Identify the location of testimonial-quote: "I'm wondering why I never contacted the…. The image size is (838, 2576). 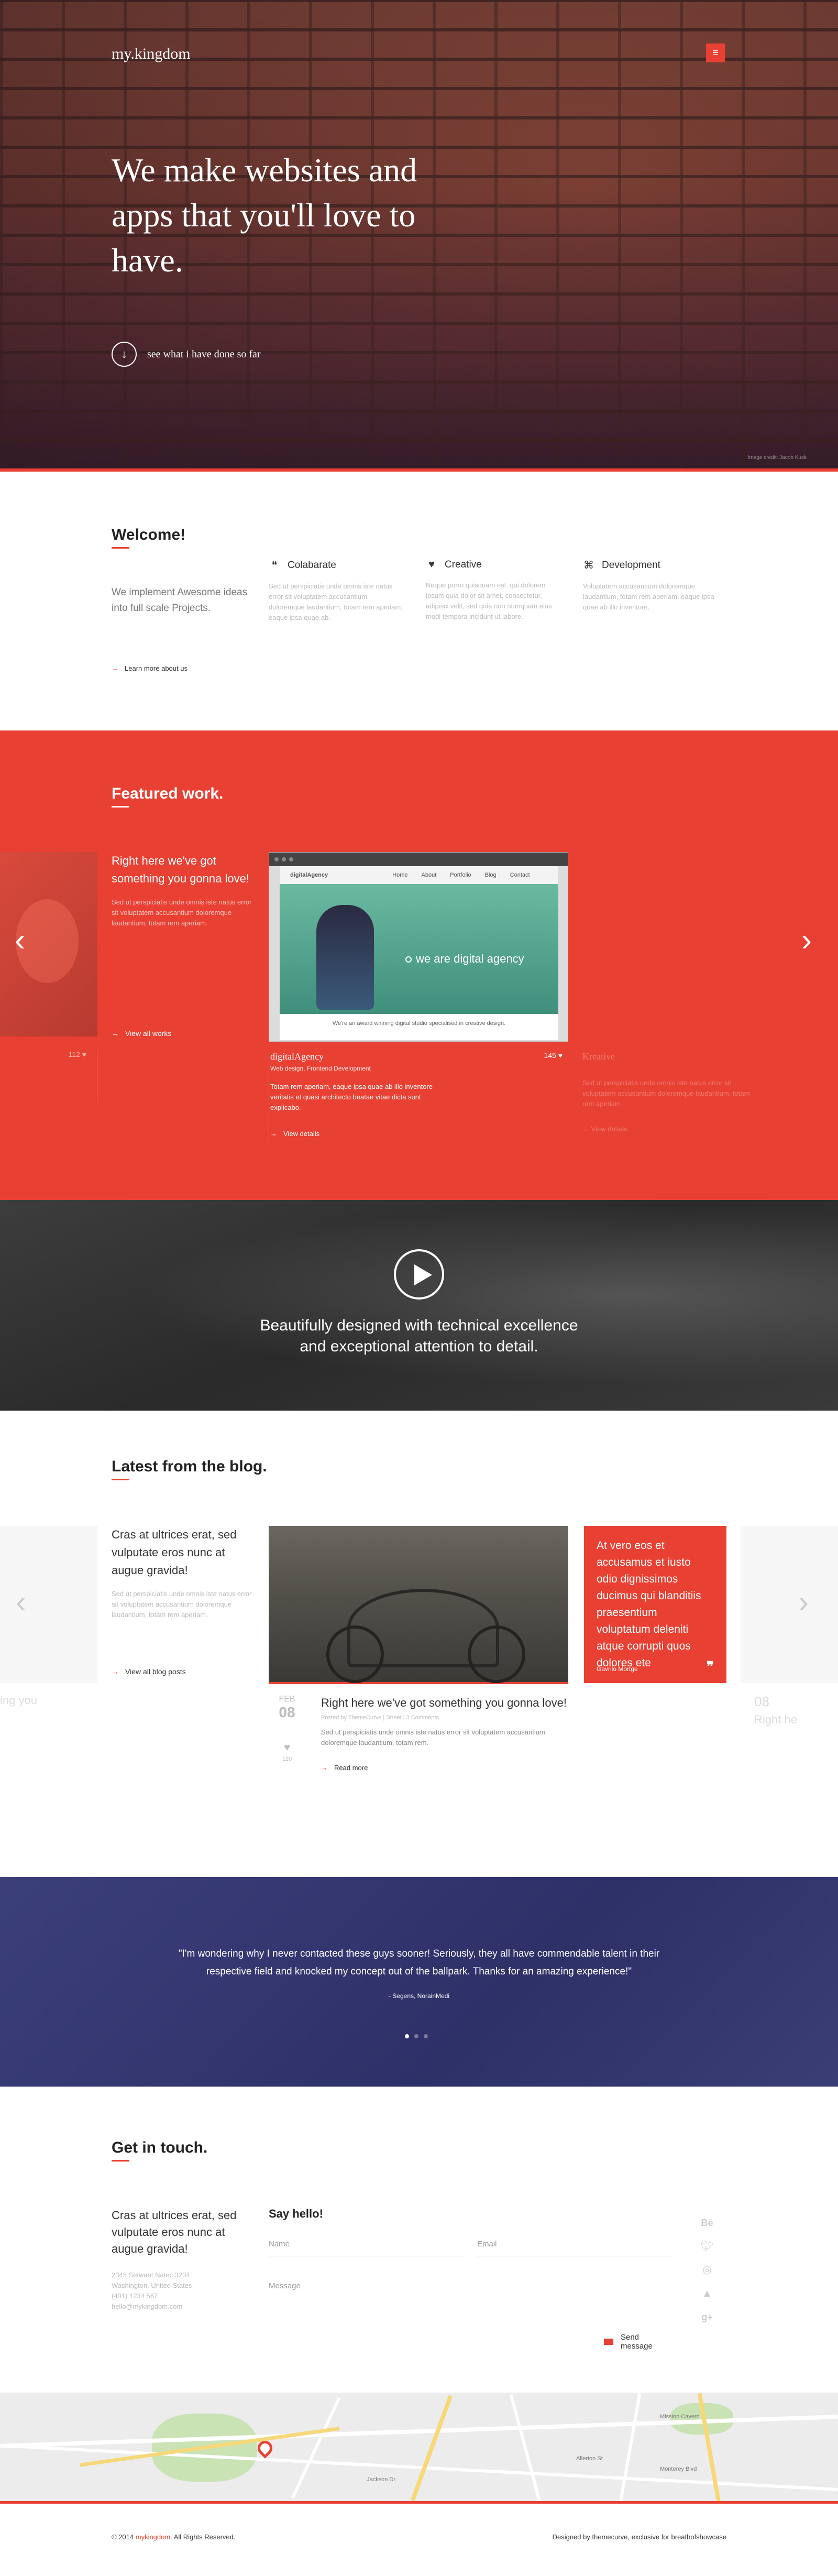
(419, 1962).